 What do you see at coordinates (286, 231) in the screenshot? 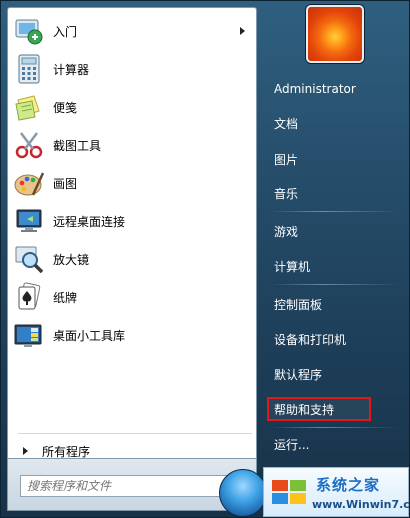
I see `menu-item-label: 游戏` at bounding box center [286, 231].